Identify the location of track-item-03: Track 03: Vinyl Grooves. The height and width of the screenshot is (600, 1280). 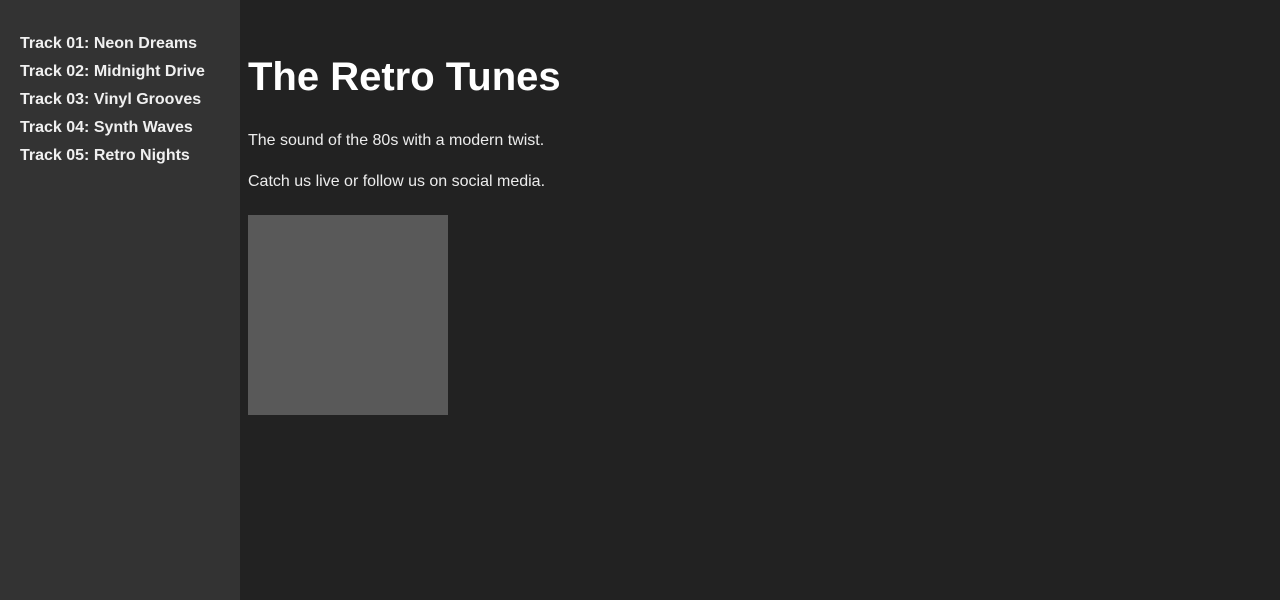
(130, 104).